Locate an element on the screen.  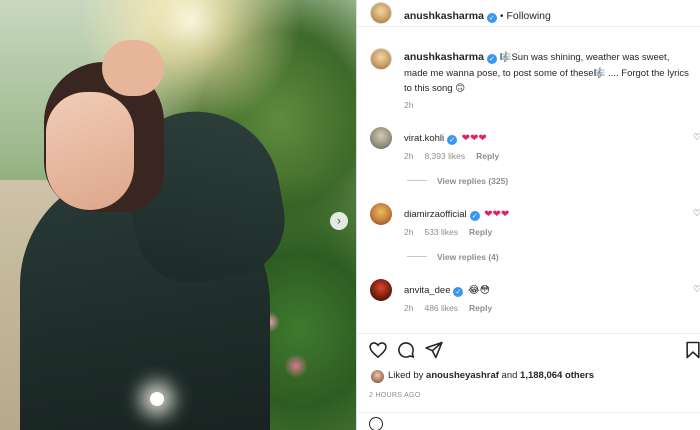
emoji-picker-icon is located at coordinates (376, 423).